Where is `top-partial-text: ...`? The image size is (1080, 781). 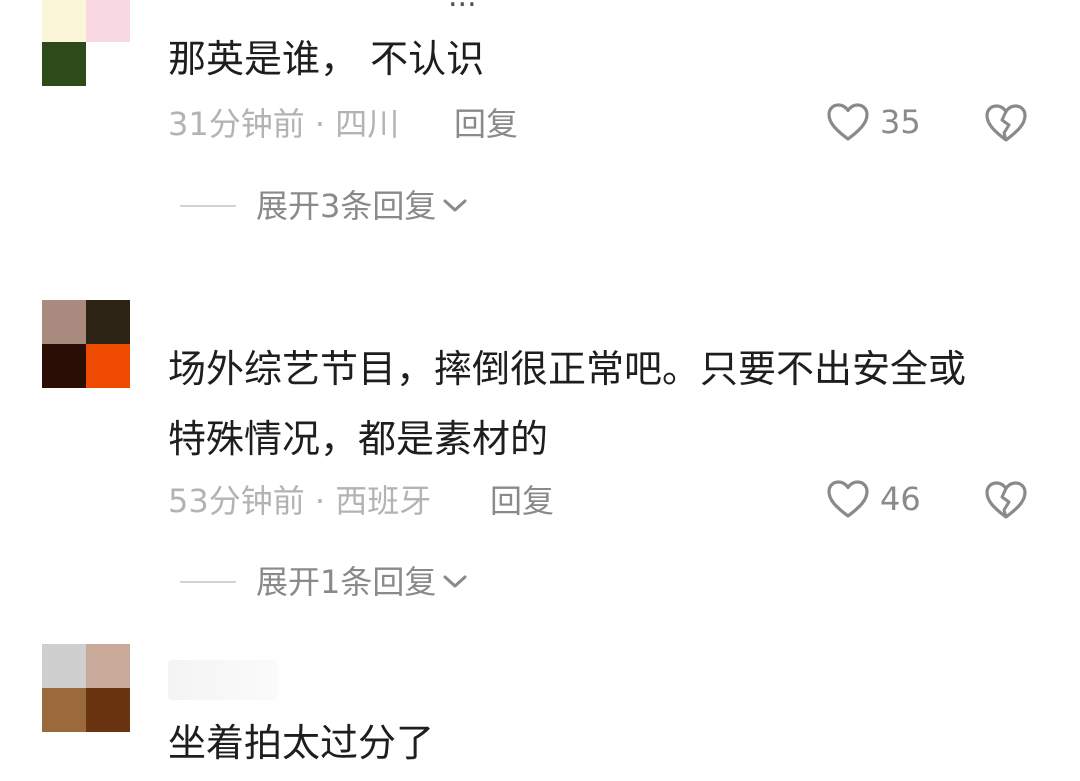
top-partial-text: ... is located at coordinates (462, 6).